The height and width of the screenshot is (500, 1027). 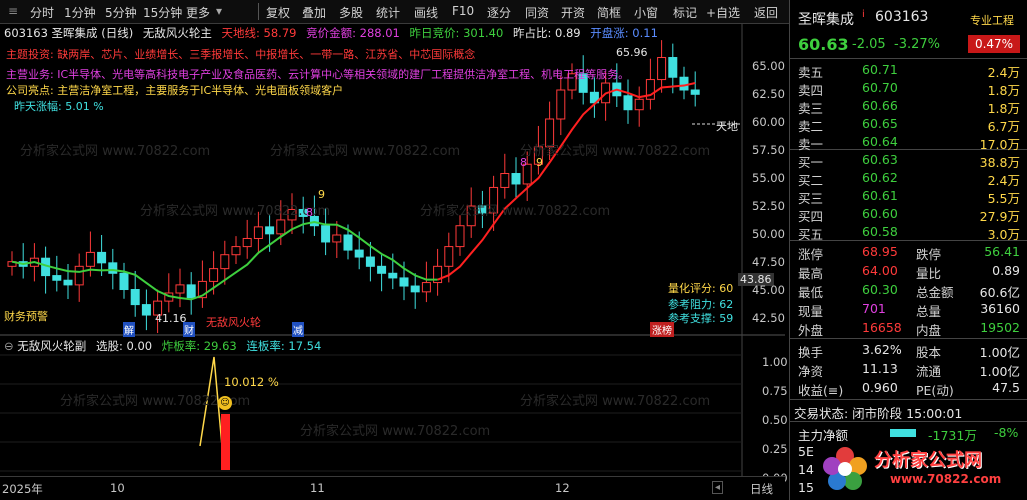 What do you see at coordinates (908, 290) in the screenshot?
I see `stat-row: 最低 60.30 总金额 60.6亿` at bounding box center [908, 290].